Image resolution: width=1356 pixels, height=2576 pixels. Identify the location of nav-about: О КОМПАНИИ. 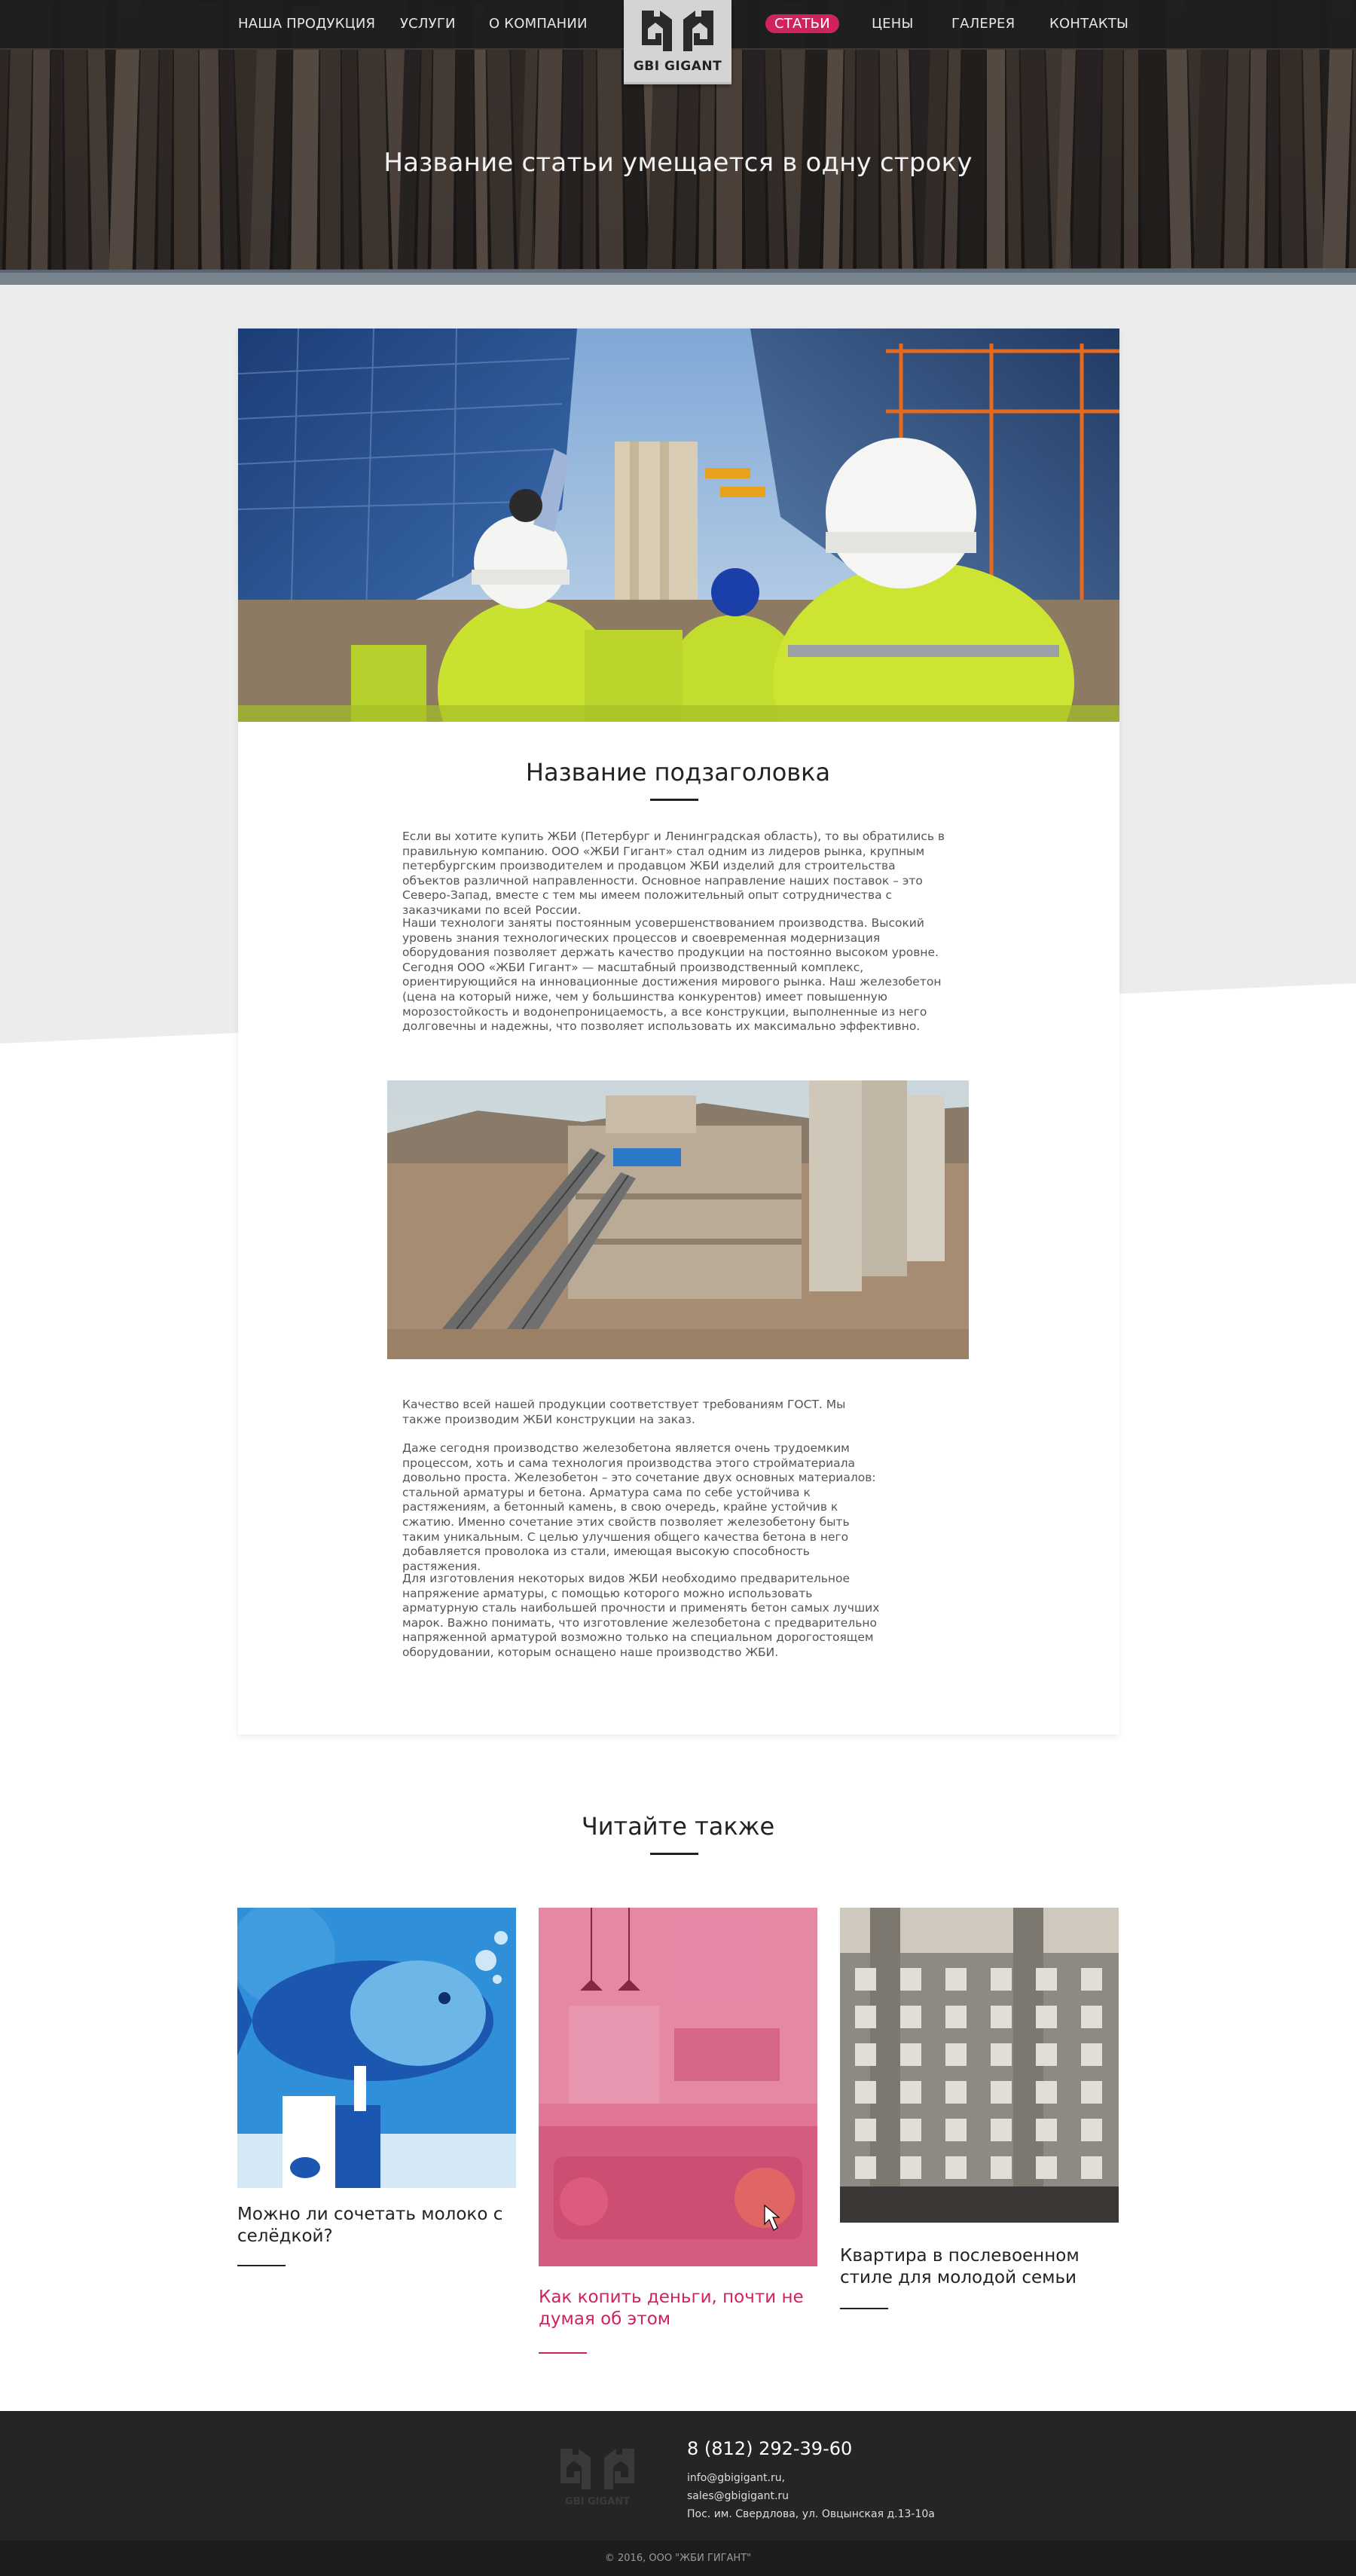
(538, 24).